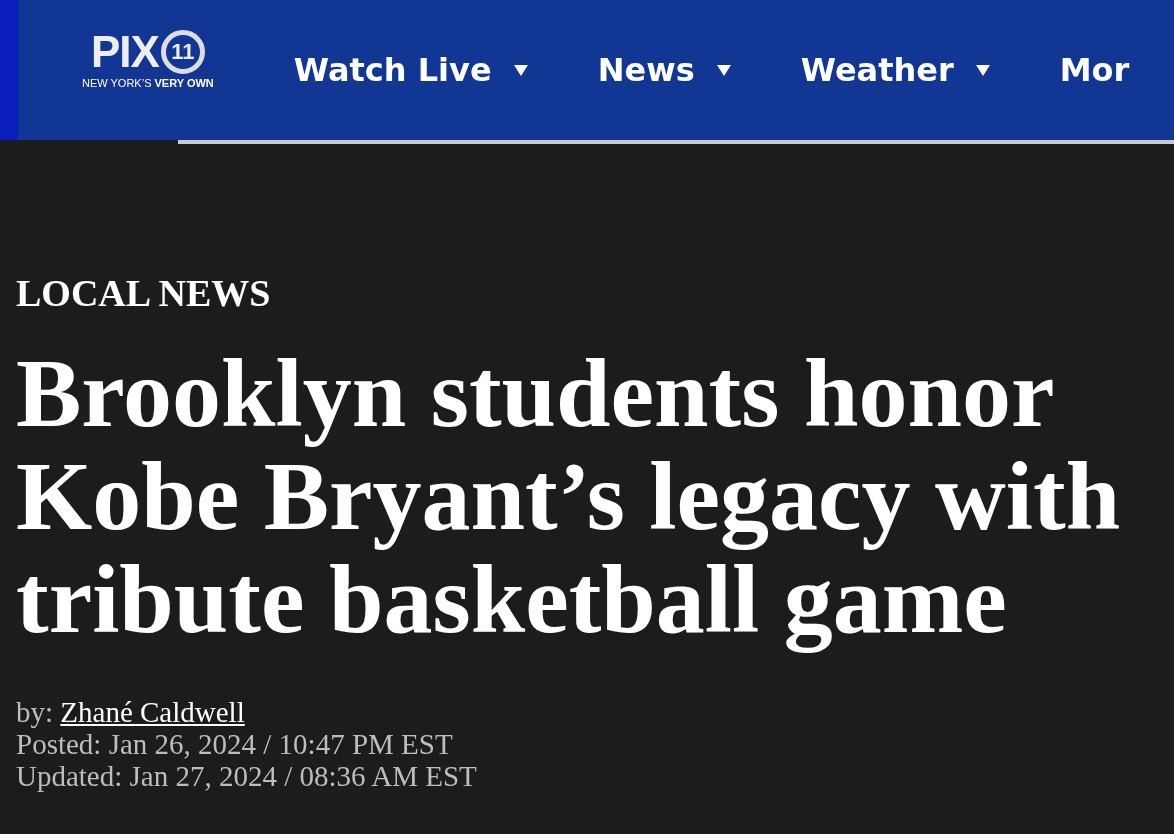 Image resolution: width=1174 pixels, height=834 pixels. Describe the element at coordinates (235, 744) in the screenshot. I see `posted-date: Posted: Jan 26, 2024 / 10:47 PM EST` at that location.